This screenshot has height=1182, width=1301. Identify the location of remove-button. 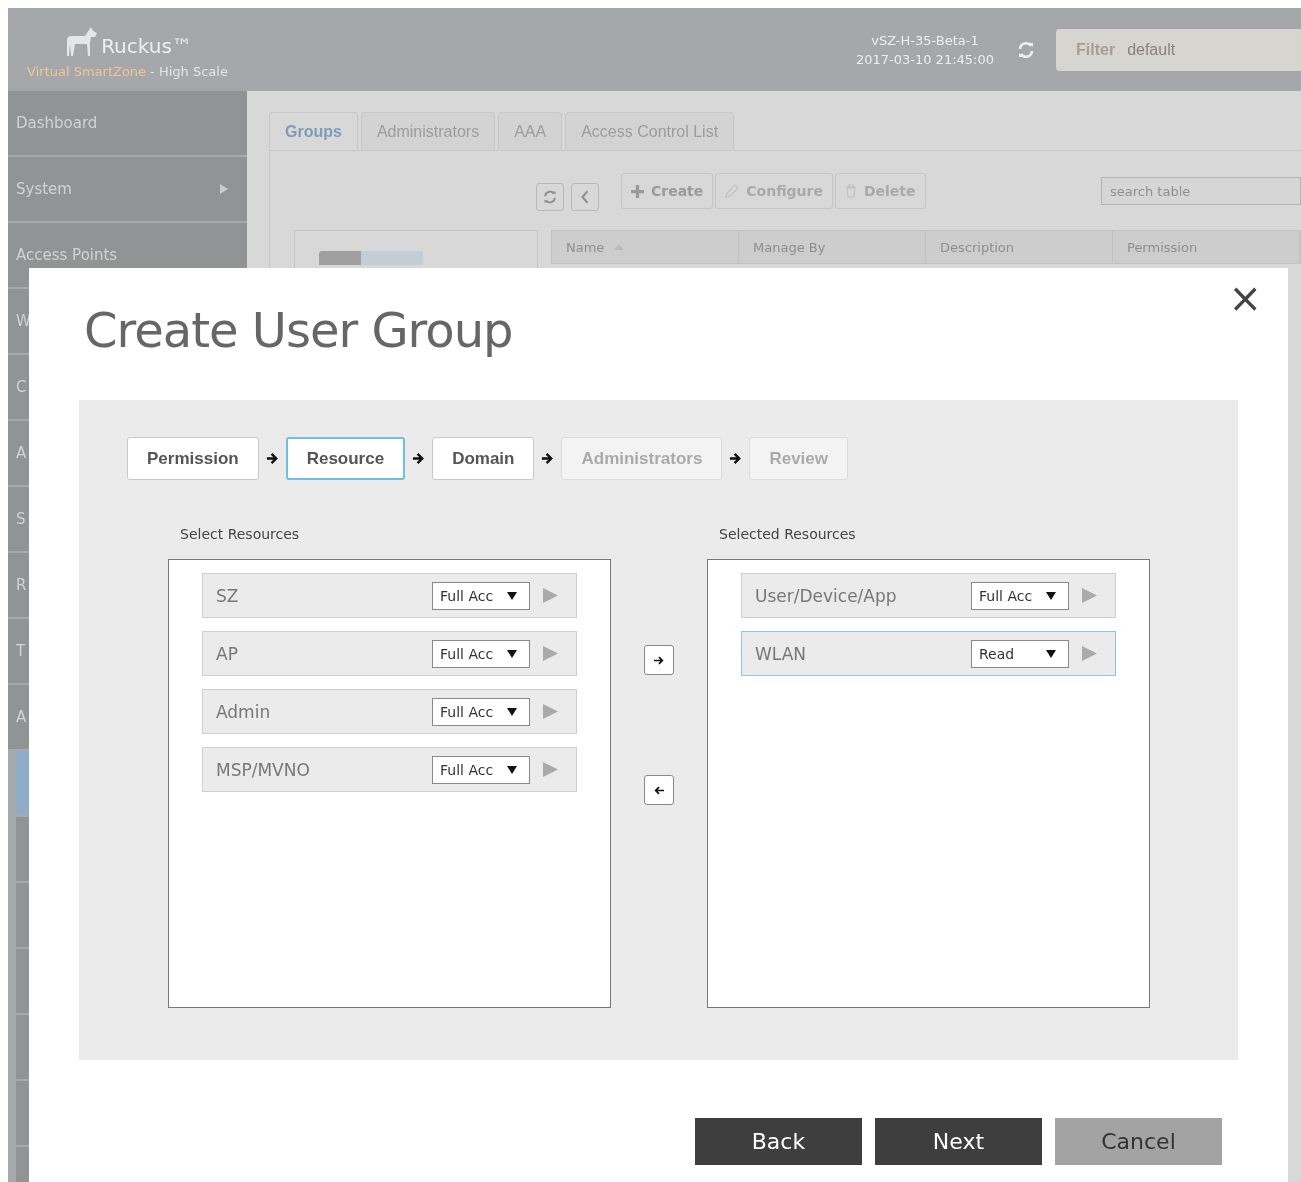
(659, 790).